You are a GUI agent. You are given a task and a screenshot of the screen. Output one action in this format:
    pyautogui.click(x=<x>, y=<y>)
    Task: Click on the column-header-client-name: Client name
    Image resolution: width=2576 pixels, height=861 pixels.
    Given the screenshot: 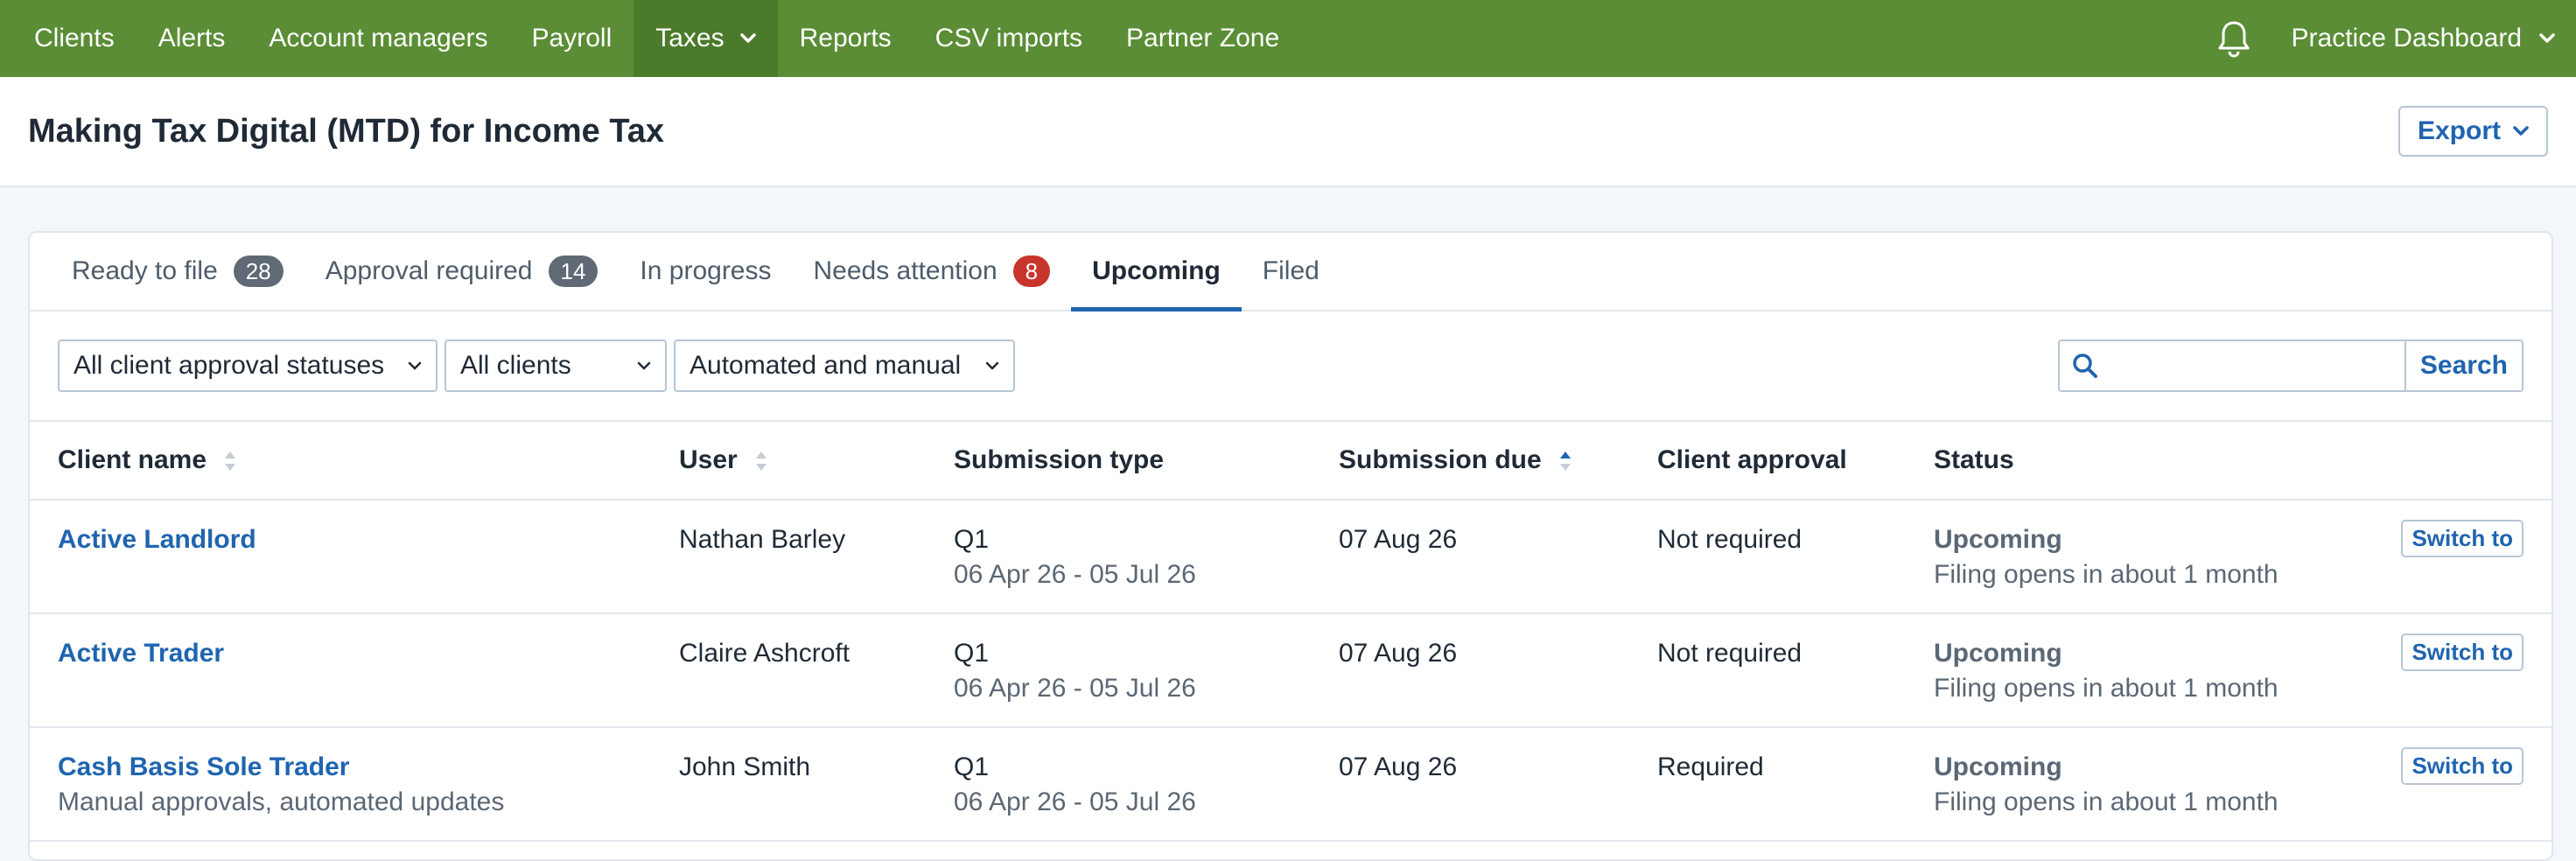 What is the action you would take?
    pyautogui.click(x=354, y=461)
    